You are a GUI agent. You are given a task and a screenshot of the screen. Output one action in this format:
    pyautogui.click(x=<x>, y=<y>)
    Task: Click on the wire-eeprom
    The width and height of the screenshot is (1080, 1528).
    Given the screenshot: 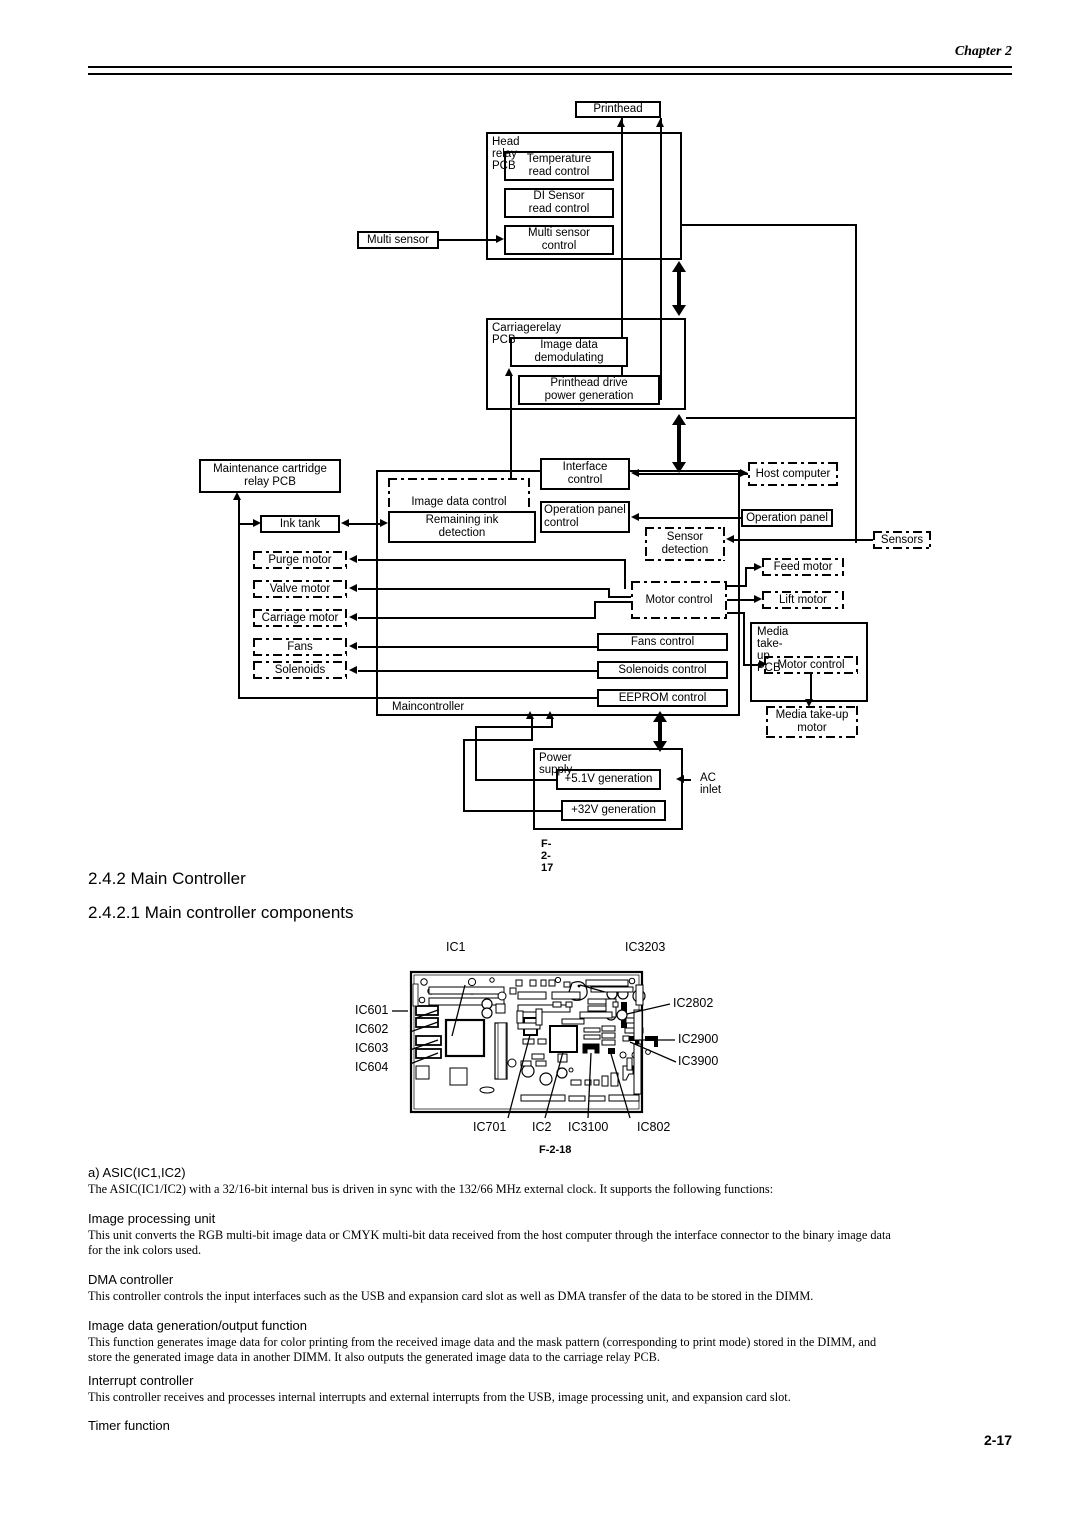 What is the action you would take?
    pyautogui.click(x=487, y=698)
    